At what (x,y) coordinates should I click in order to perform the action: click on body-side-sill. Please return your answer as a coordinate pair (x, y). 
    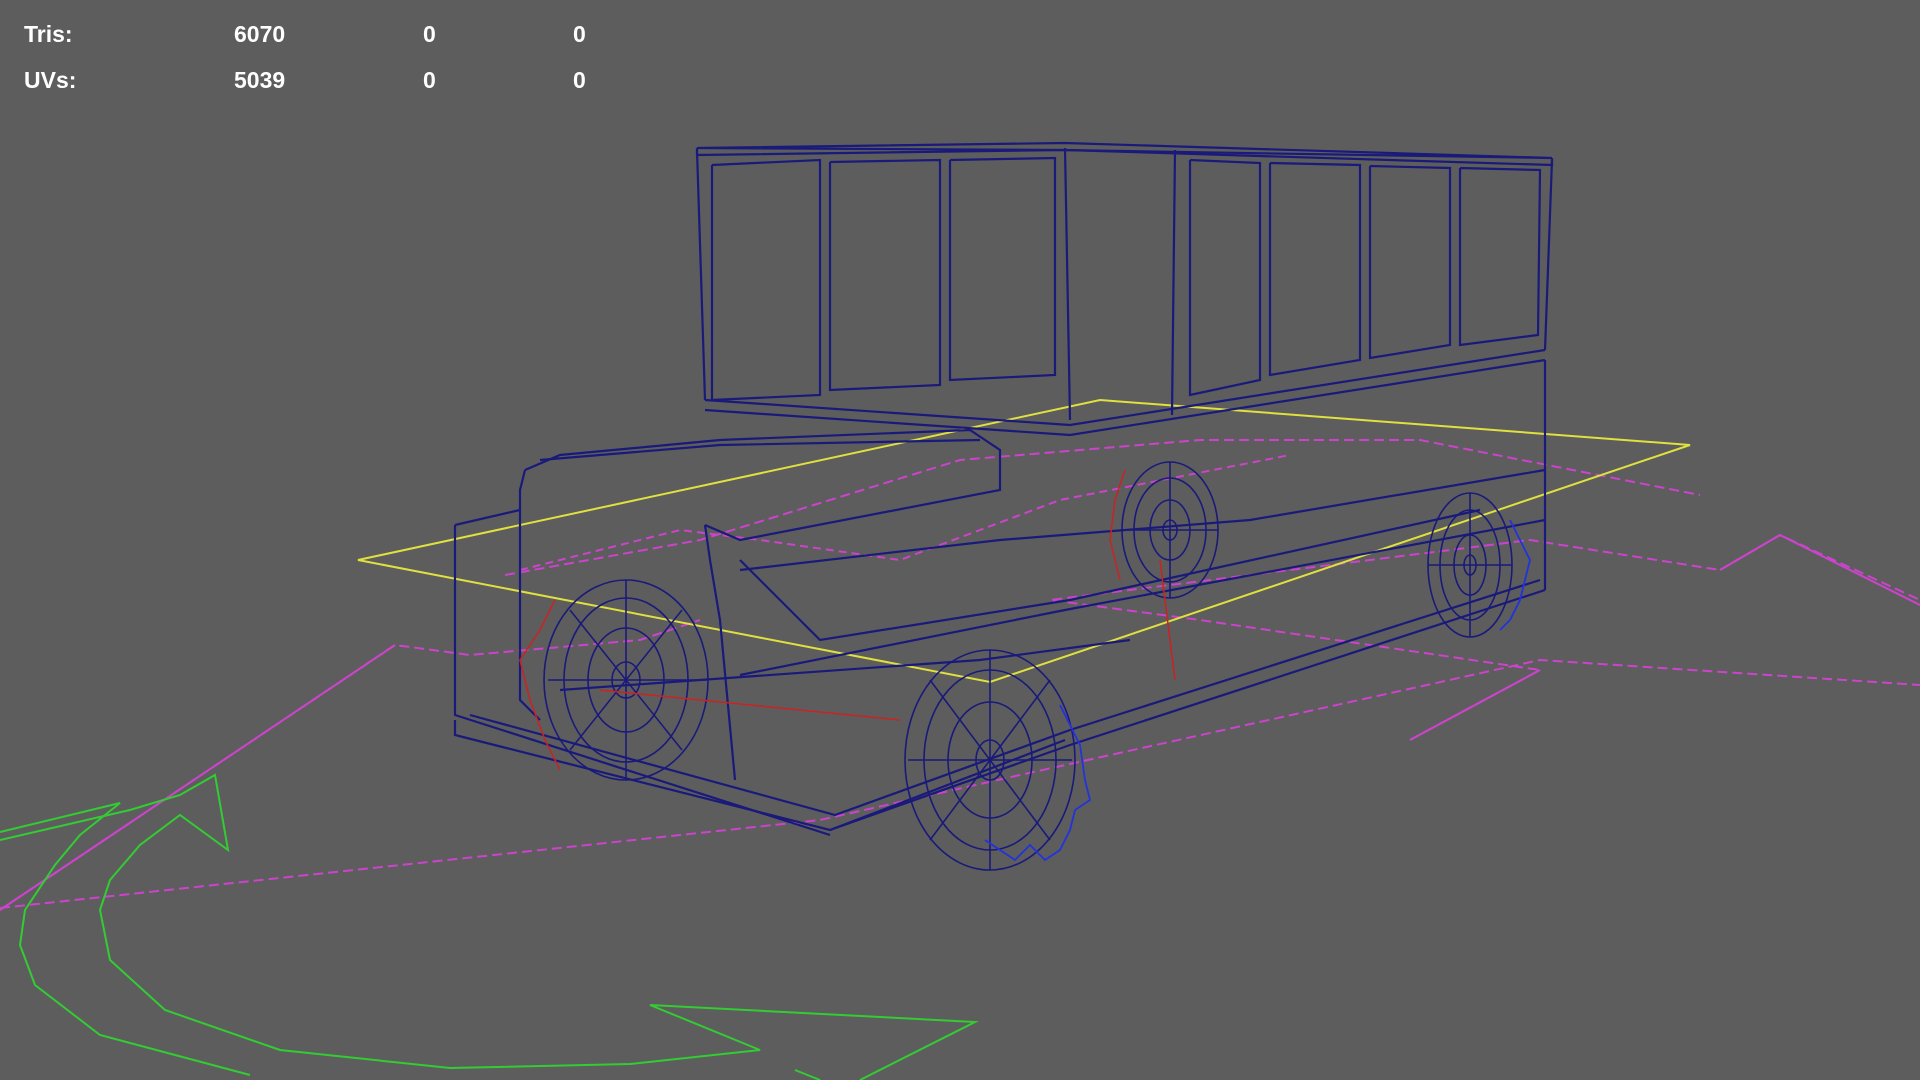
    Looking at the image, I should click on (1142, 597).